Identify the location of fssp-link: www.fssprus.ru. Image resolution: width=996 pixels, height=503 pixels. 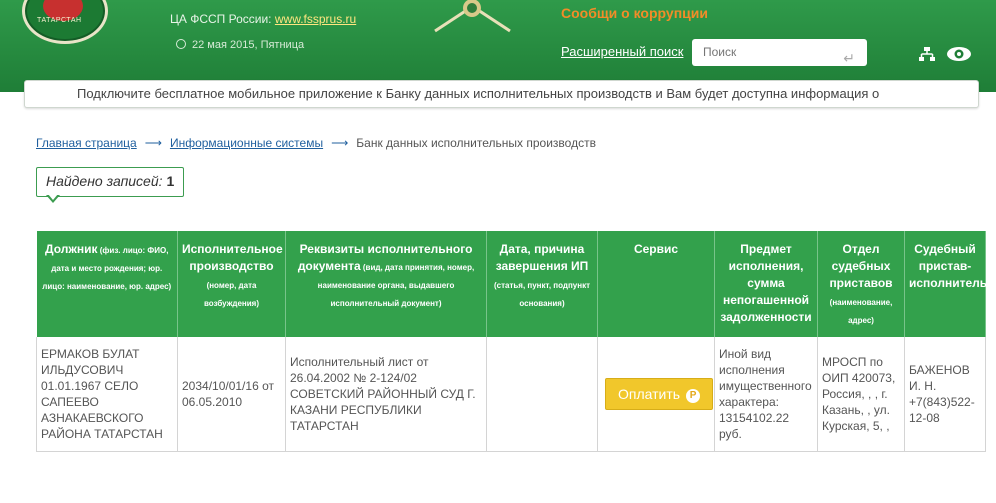
(315, 19).